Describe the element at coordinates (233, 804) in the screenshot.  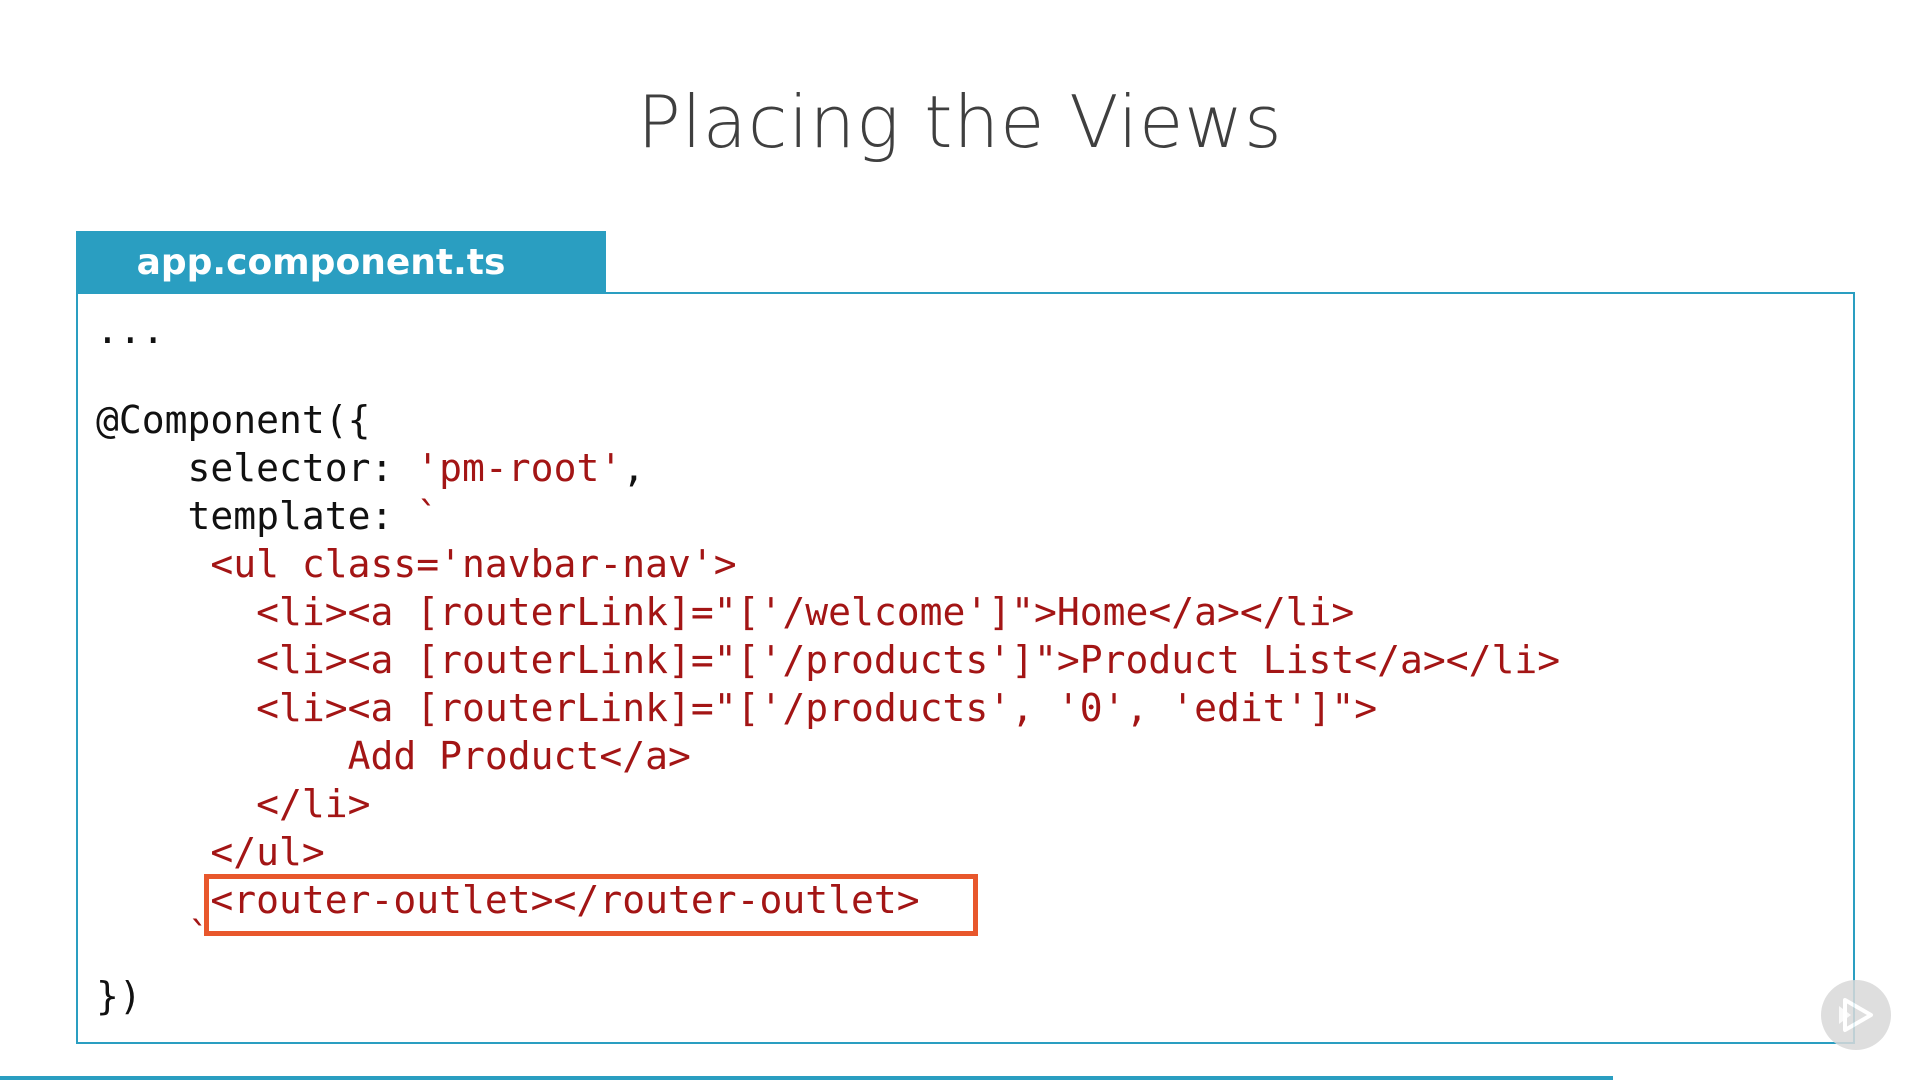
I see `code-line-li-close: </li>` at that location.